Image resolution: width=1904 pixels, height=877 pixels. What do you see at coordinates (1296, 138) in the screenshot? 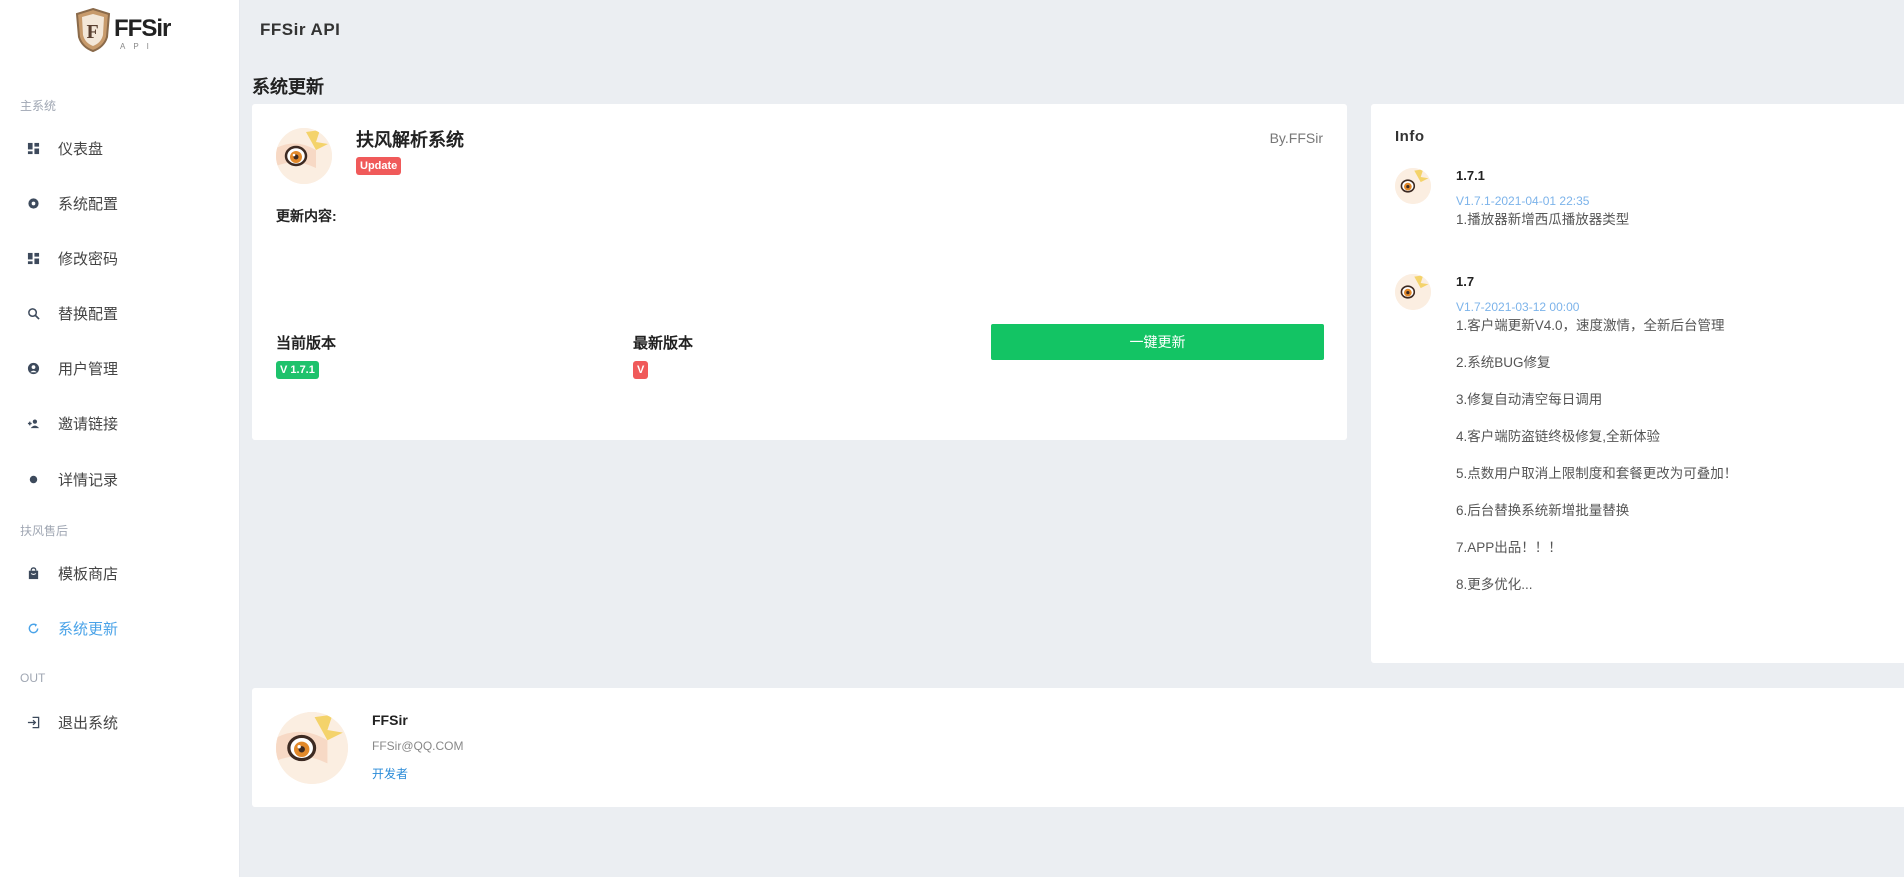
I see `byline: By.FFSir` at bounding box center [1296, 138].